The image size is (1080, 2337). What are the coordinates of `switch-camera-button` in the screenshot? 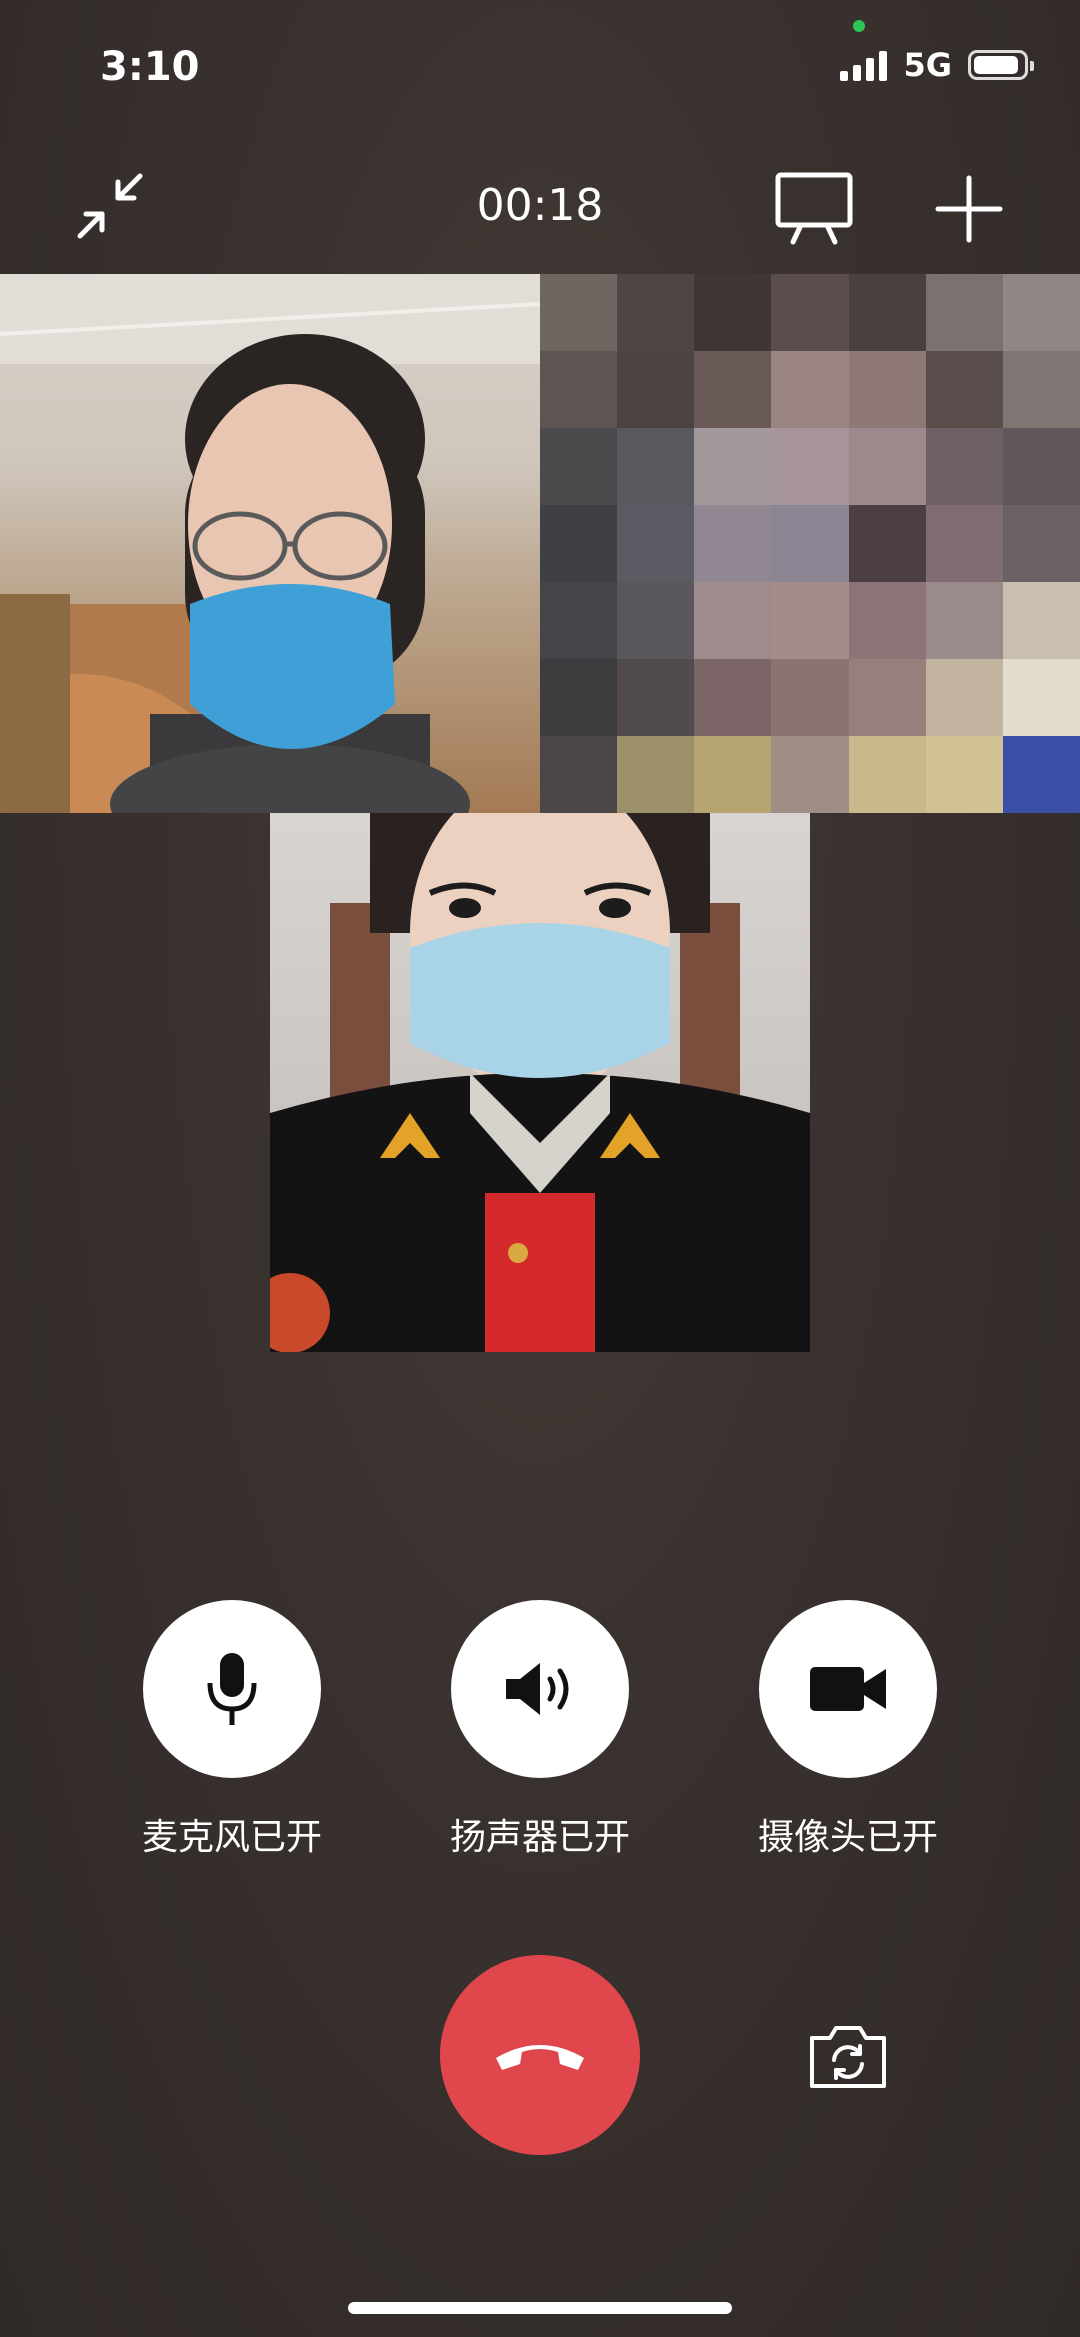 It's located at (848, 2056).